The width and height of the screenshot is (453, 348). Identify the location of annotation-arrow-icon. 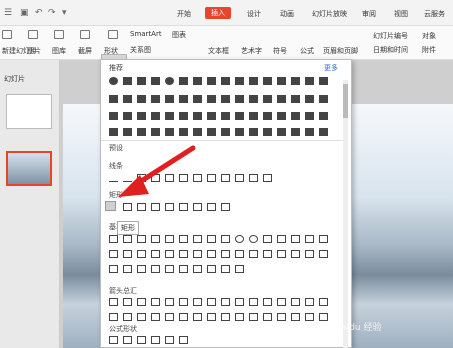
(157, 171).